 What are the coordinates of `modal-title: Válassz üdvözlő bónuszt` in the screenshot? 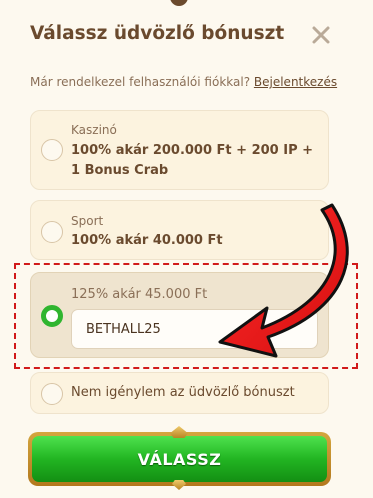 It's located at (157, 33).